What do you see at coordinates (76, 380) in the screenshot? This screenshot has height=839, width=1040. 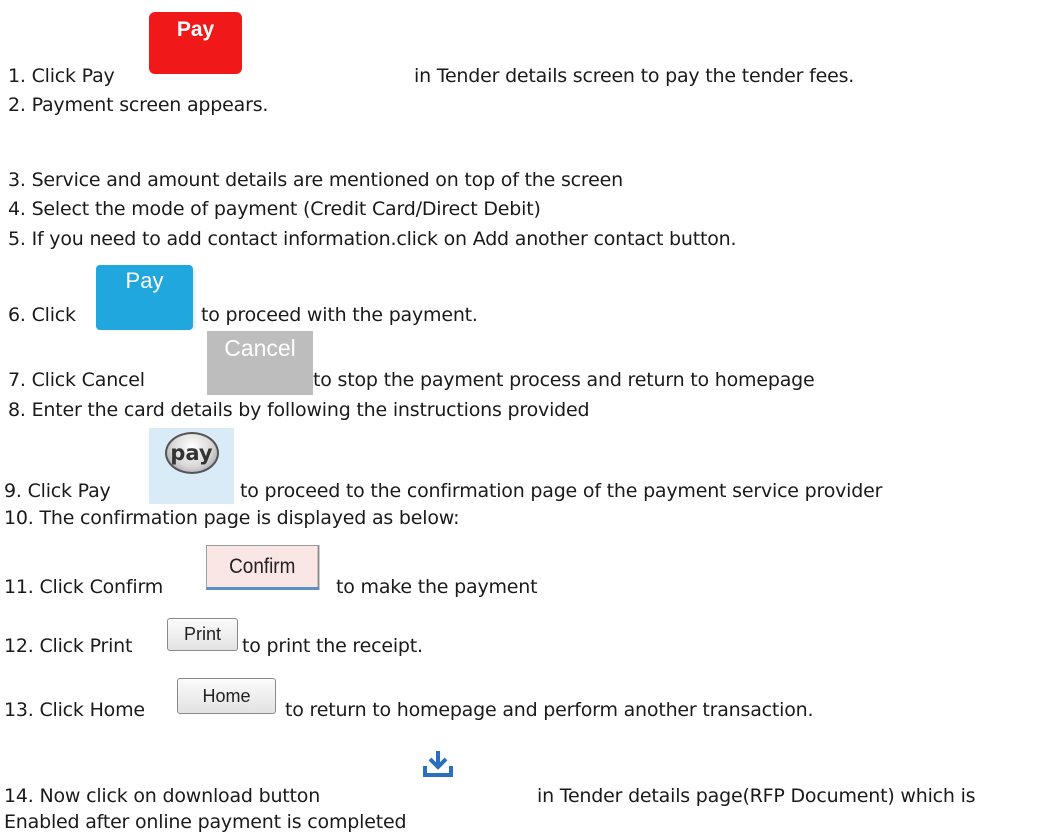 I see `step-7-text-before: 7. Click Cancel` at bounding box center [76, 380].